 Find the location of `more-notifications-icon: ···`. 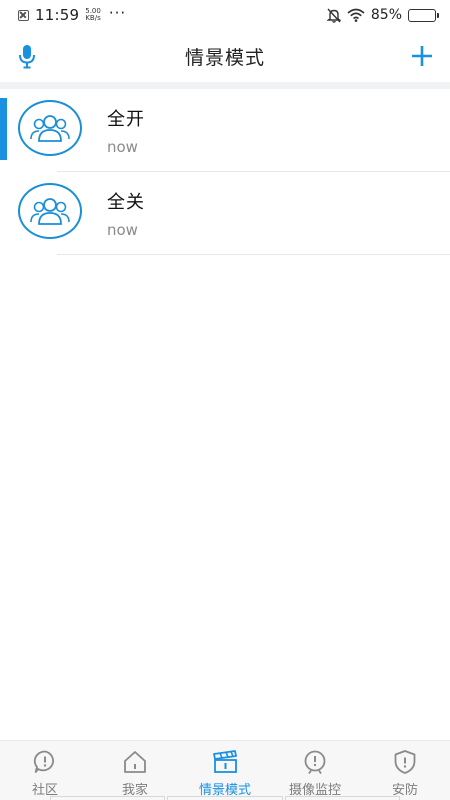

more-notifications-icon: ··· is located at coordinates (117, 13).